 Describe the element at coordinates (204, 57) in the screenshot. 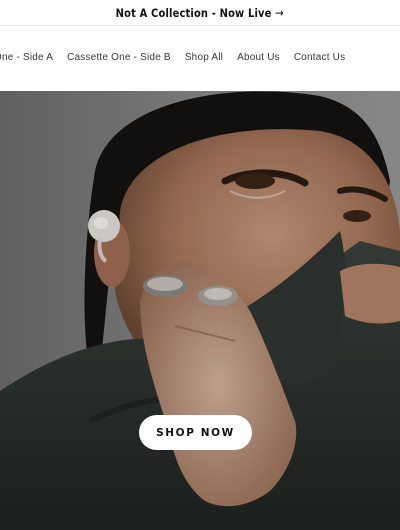

I see `nav-item-shop-all: Shop All` at that location.